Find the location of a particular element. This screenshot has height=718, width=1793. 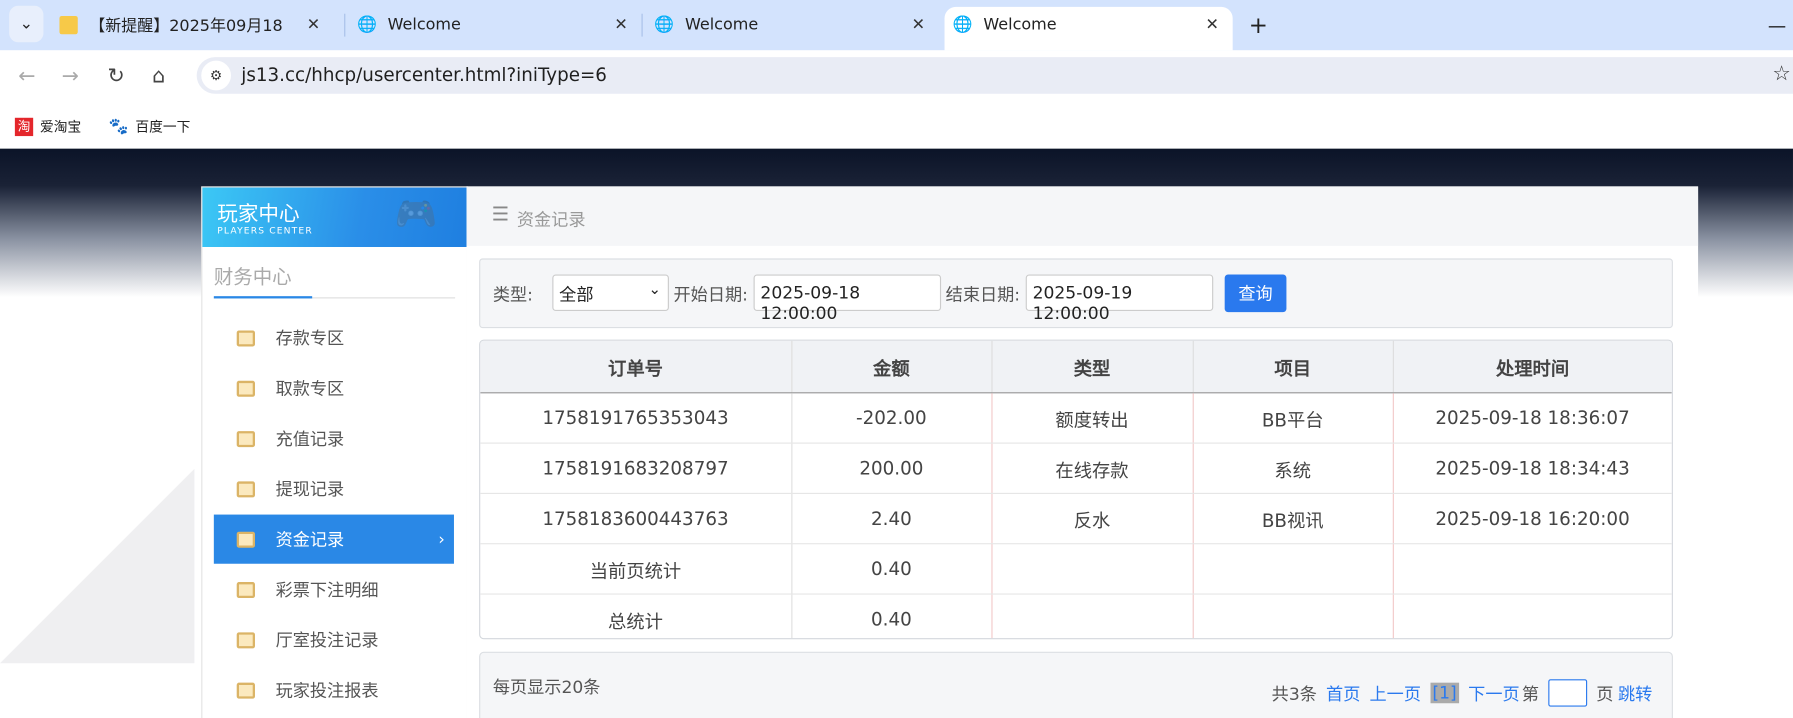

reload-icon: ↻ is located at coordinates (115, 76).